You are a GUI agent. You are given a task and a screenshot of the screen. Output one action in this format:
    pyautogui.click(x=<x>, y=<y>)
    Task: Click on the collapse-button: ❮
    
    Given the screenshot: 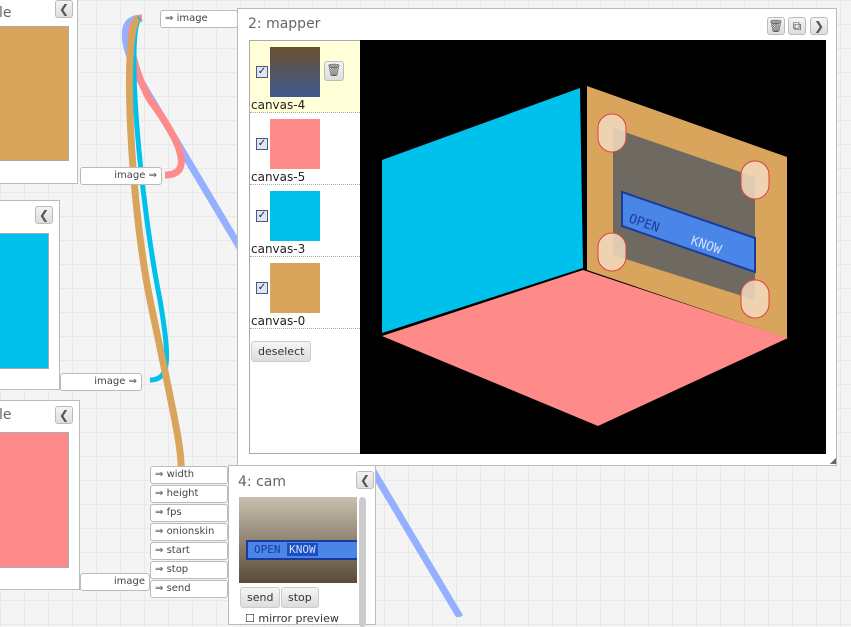 What is the action you would take?
    pyautogui.click(x=365, y=480)
    